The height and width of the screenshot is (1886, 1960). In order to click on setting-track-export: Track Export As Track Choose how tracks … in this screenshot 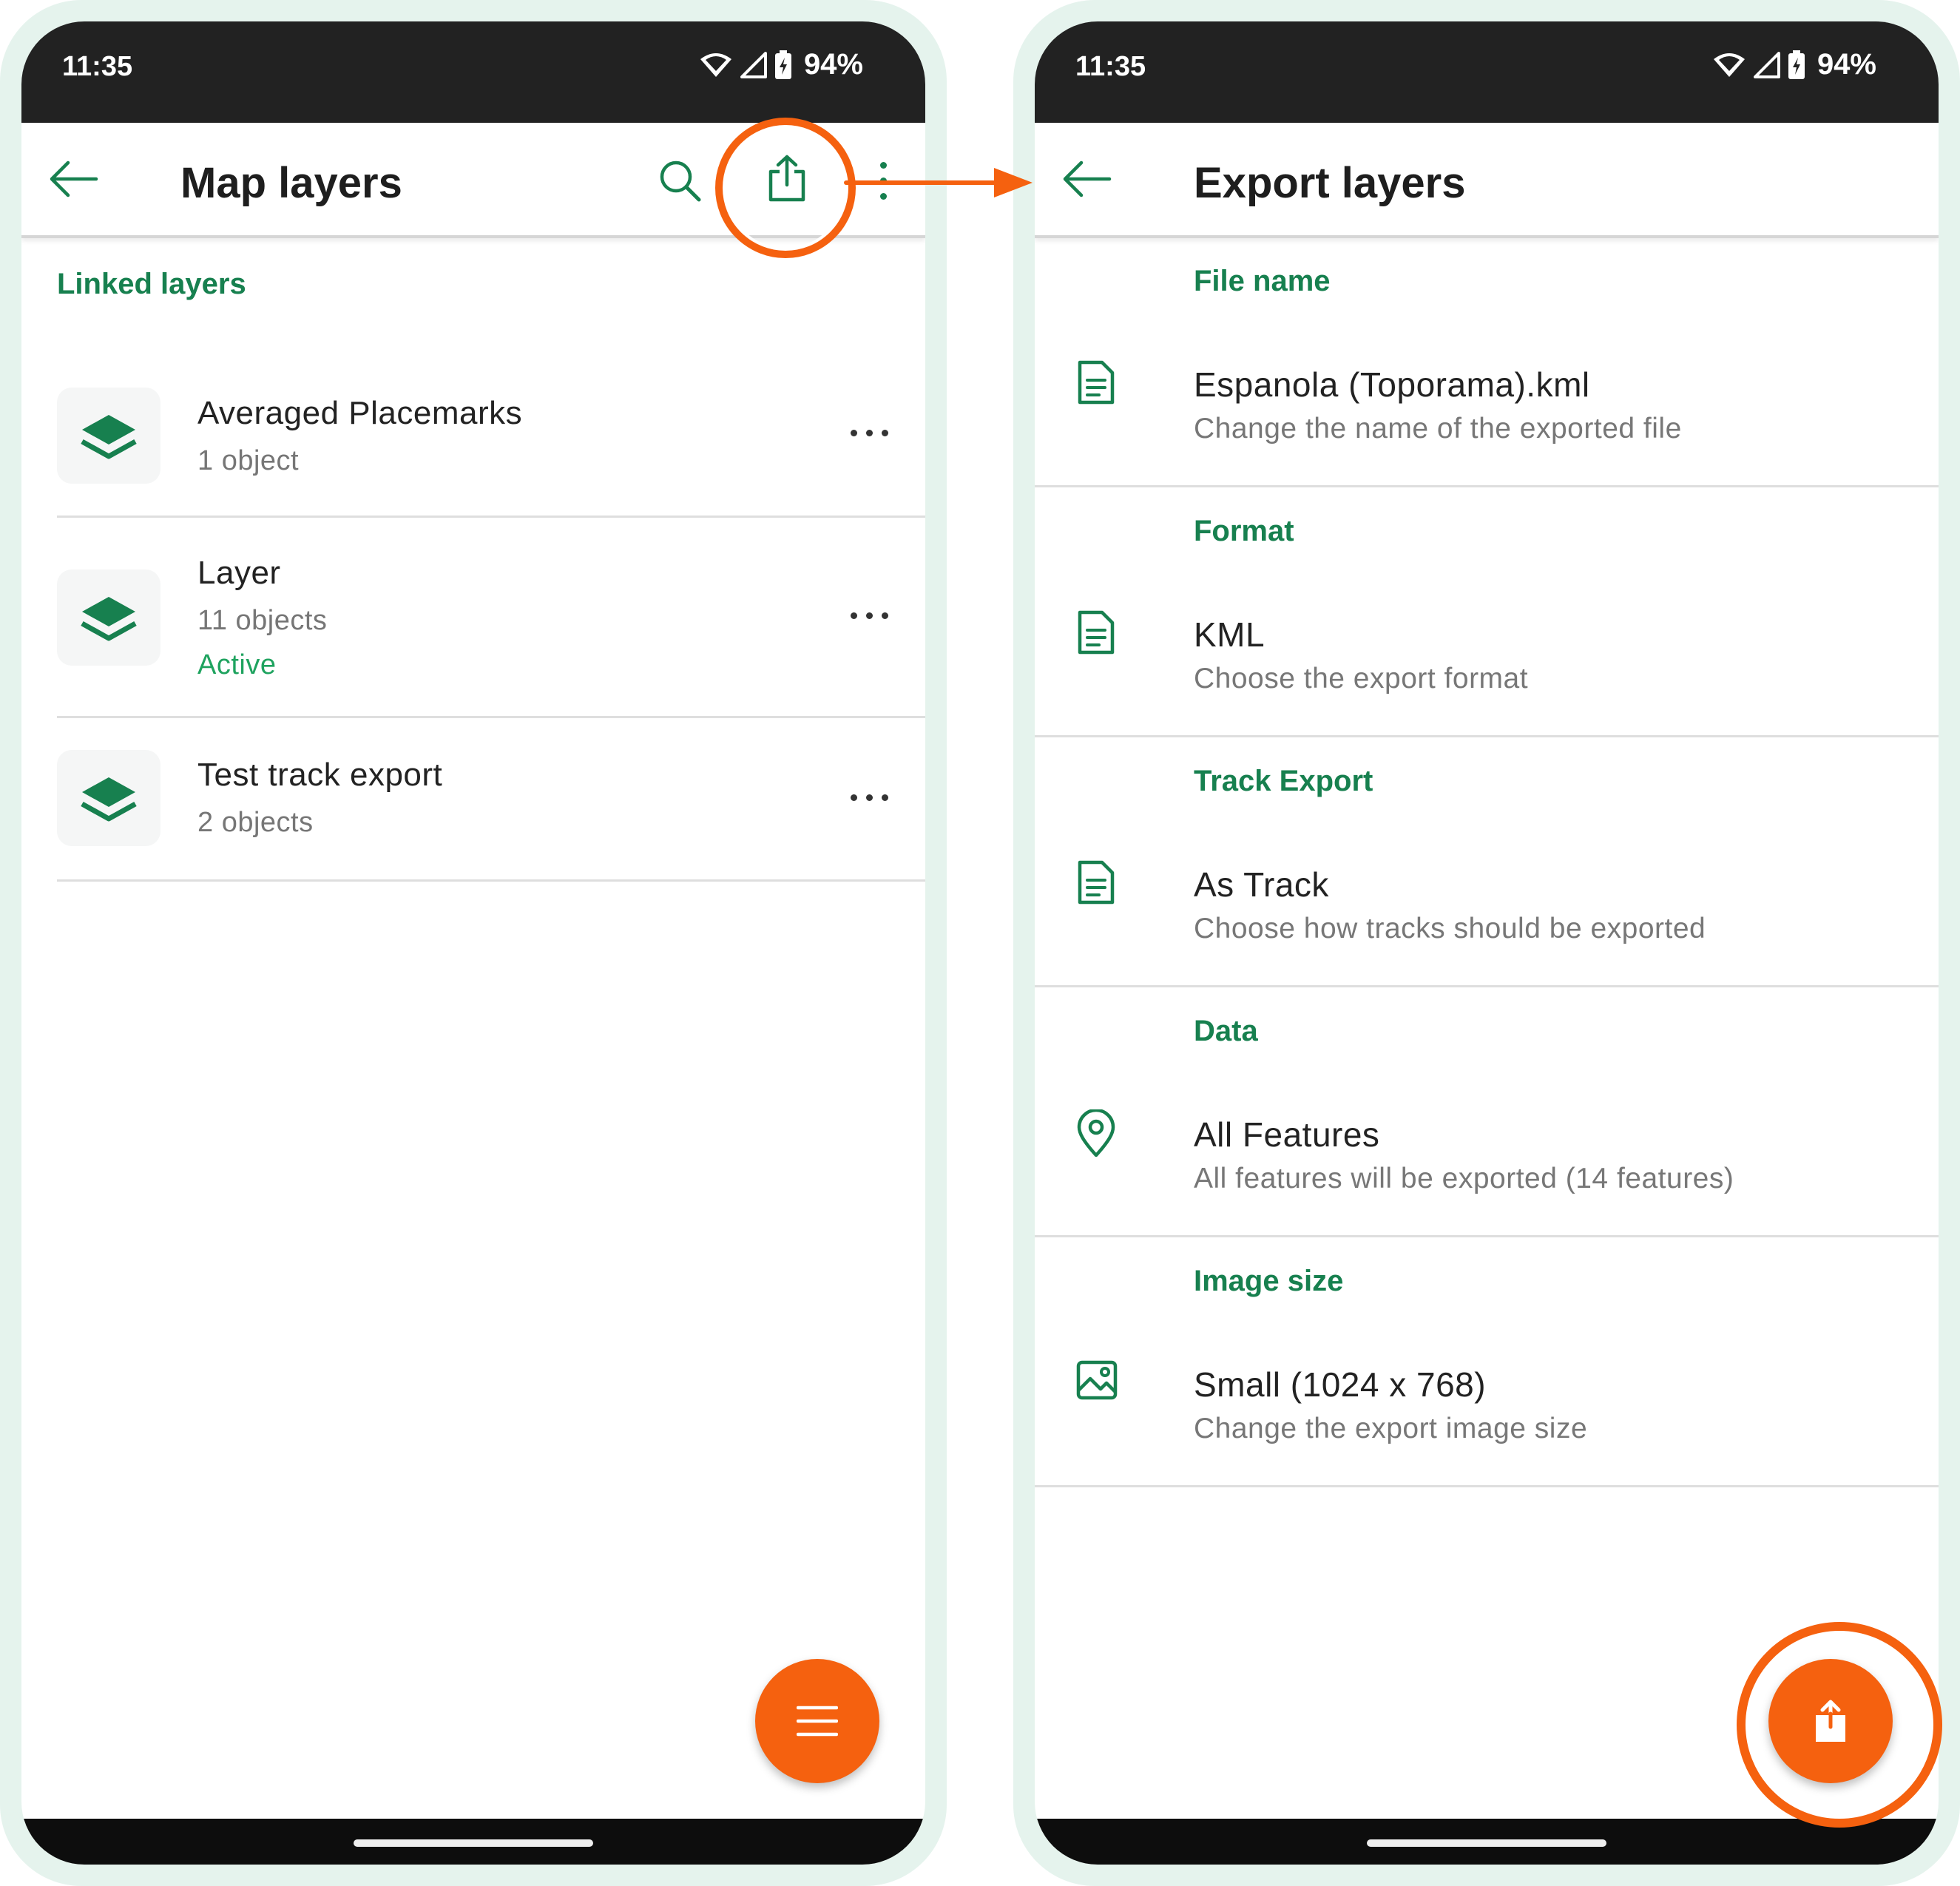, I will do `click(1487, 861)`.